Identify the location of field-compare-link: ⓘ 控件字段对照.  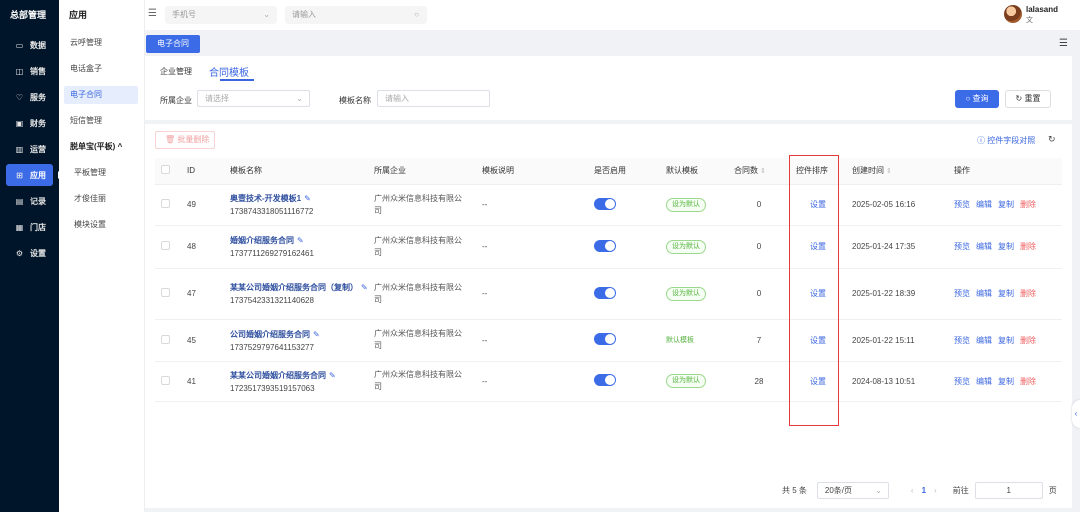
(1006, 140).